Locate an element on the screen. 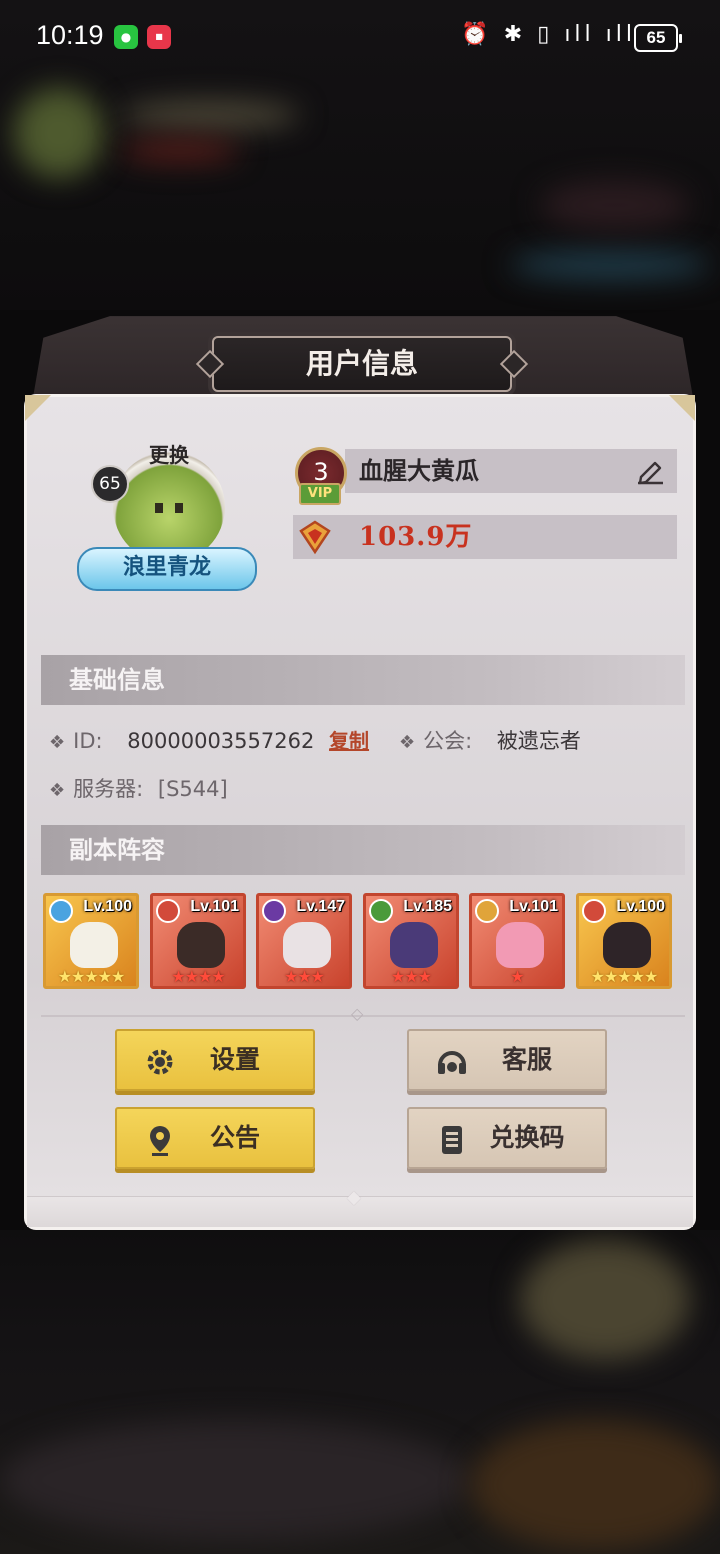  avatar: 更换 65 浪里青龙 is located at coordinates (167, 517).